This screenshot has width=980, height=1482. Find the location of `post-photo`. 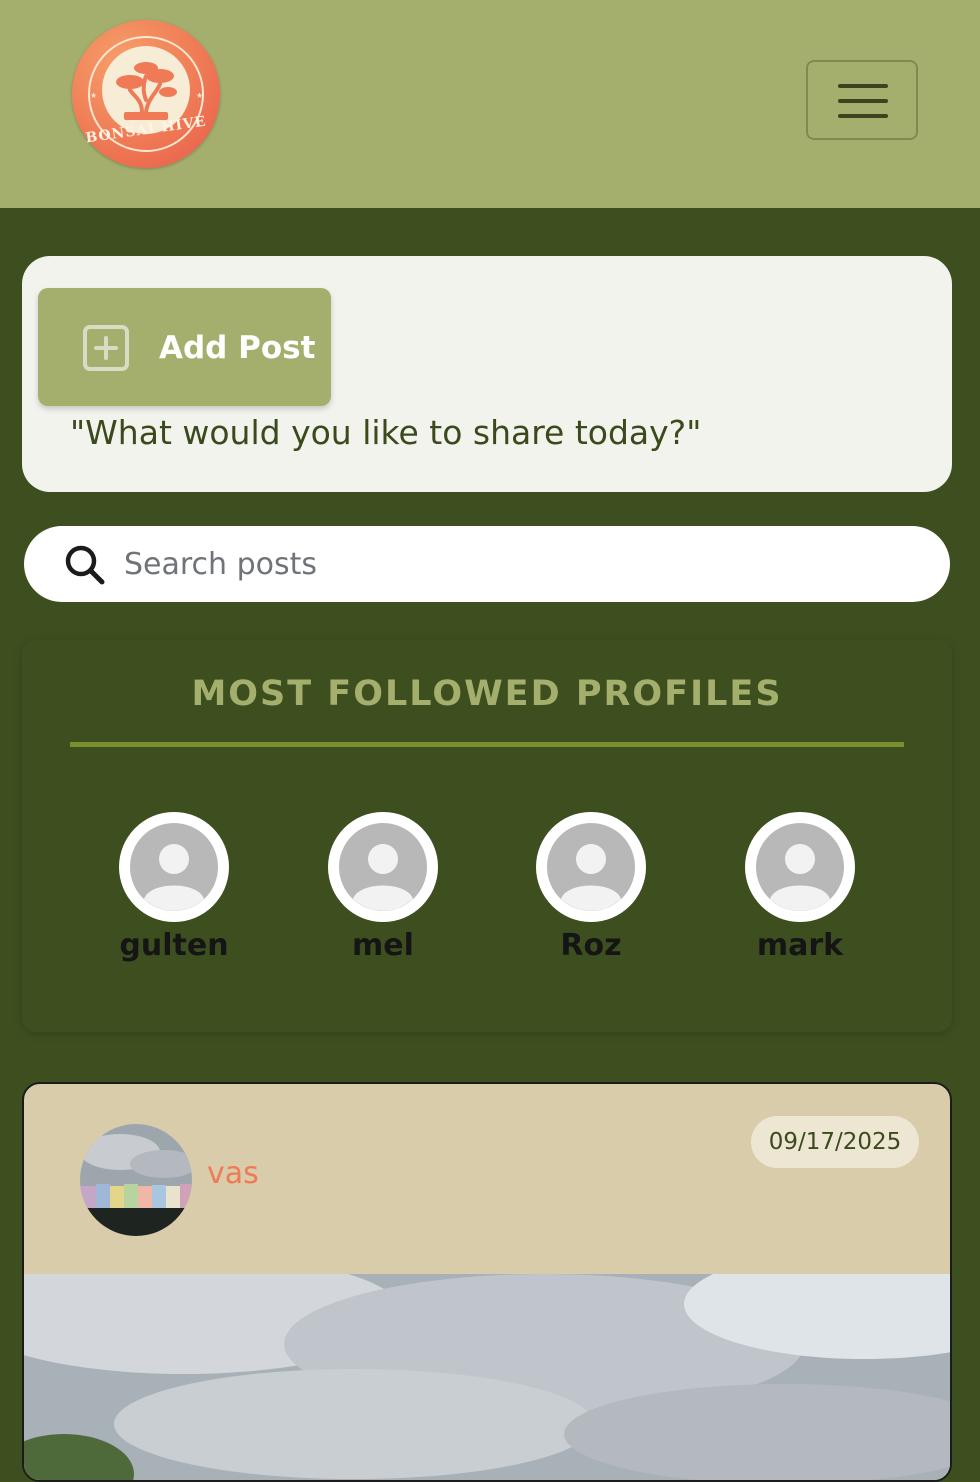

post-photo is located at coordinates (487, 1364).